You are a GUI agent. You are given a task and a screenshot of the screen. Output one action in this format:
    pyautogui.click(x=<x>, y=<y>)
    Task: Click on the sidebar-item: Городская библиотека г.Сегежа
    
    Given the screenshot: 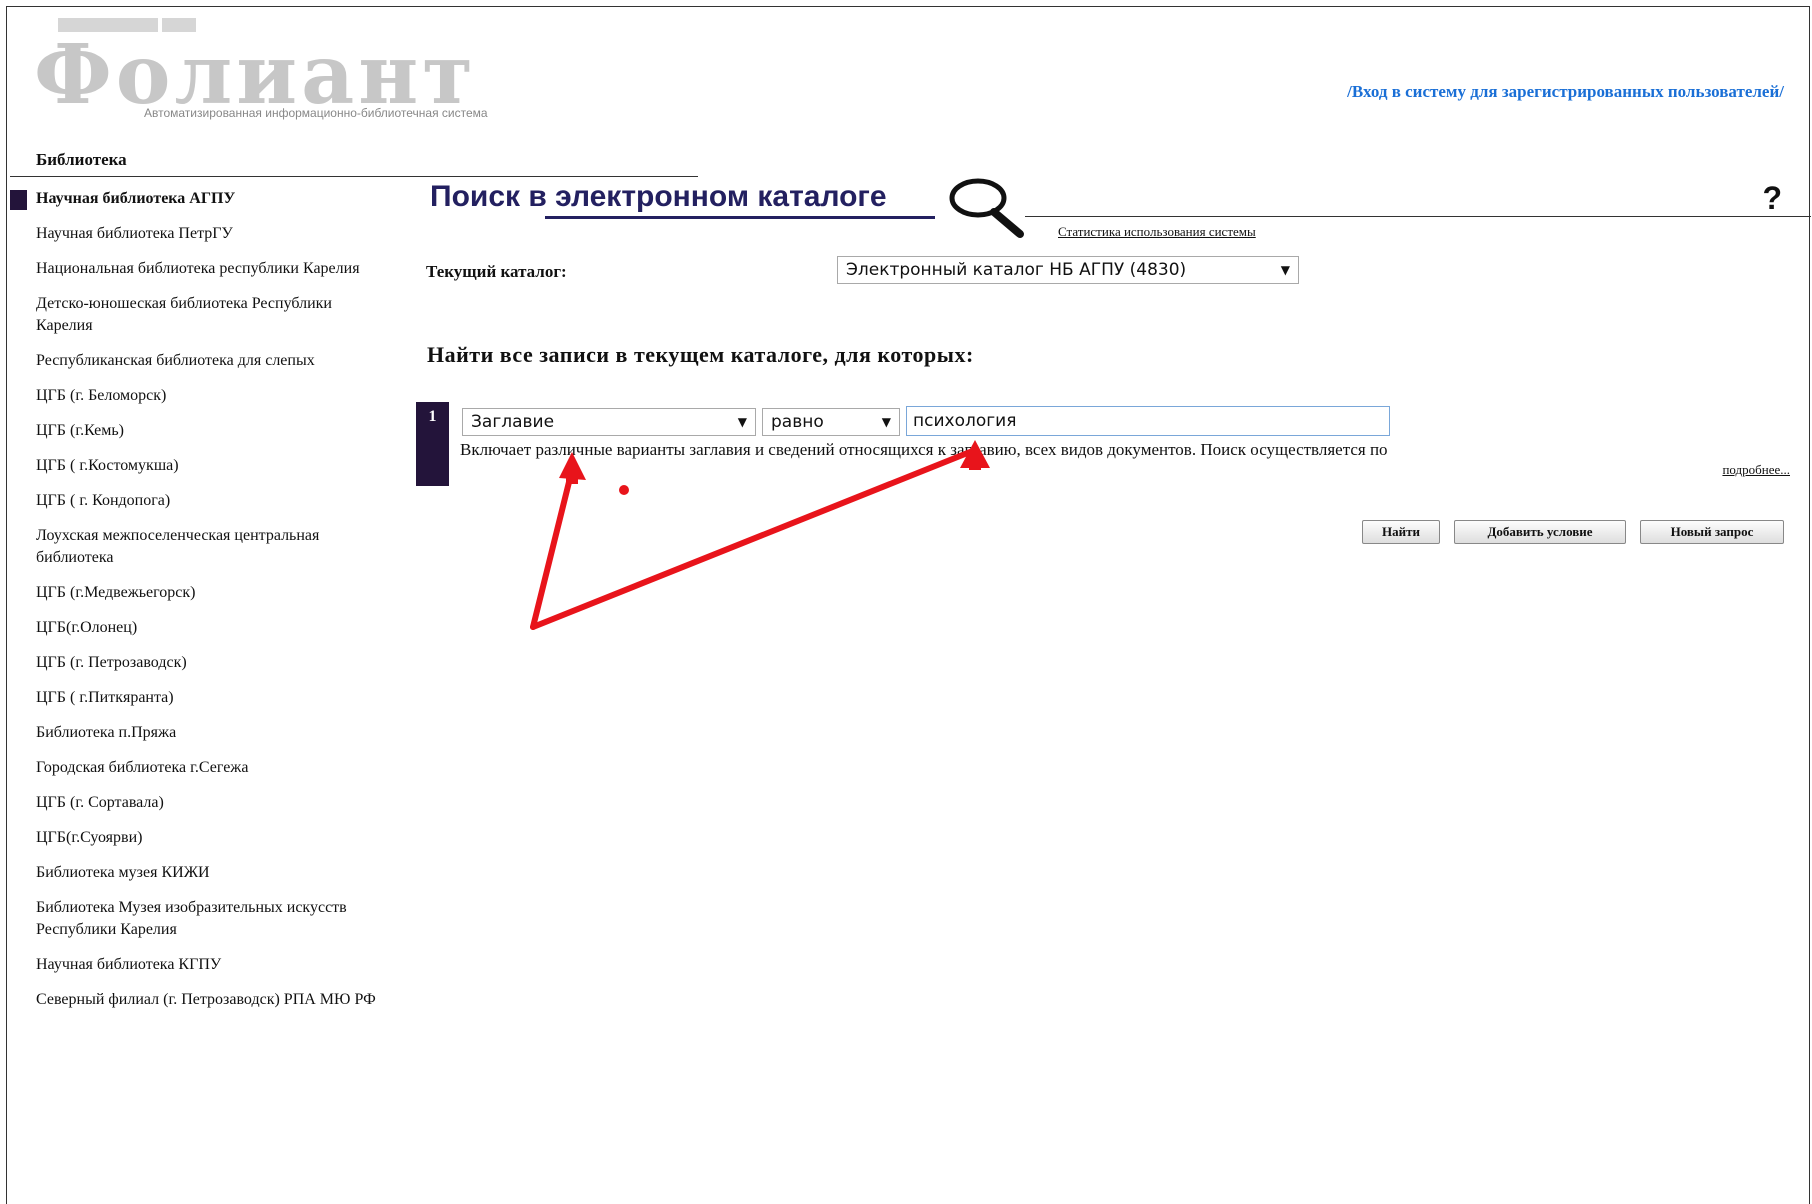 What is the action you would take?
    pyautogui.click(x=200, y=768)
    